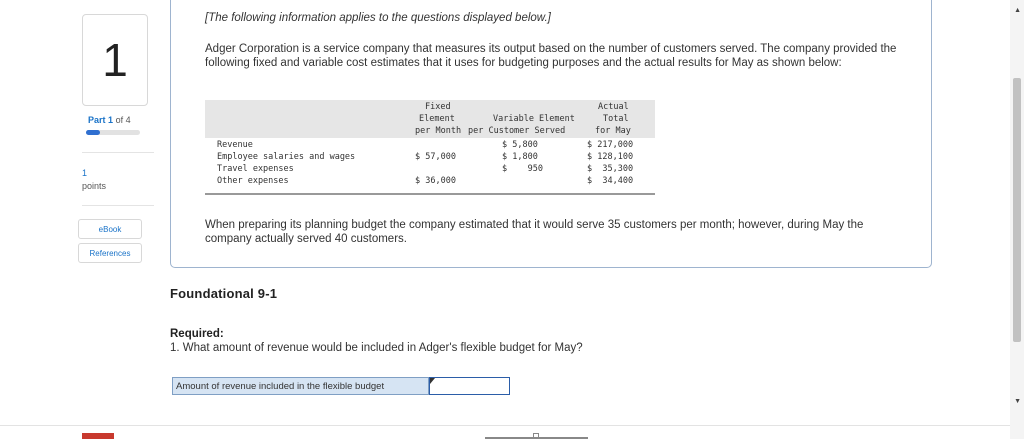 The image size is (1024, 439). What do you see at coordinates (613, 107) in the screenshot?
I see `header-actual-1: Actual` at bounding box center [613, 107].